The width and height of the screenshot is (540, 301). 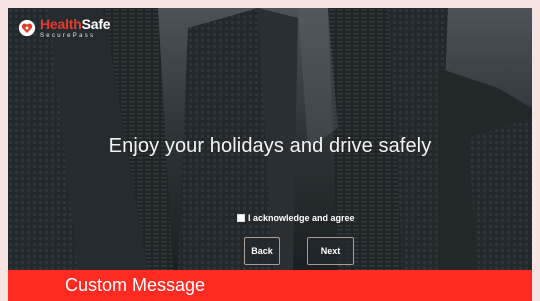 I want to click on brand-name-white: Safe, so click(x=96, y=24).